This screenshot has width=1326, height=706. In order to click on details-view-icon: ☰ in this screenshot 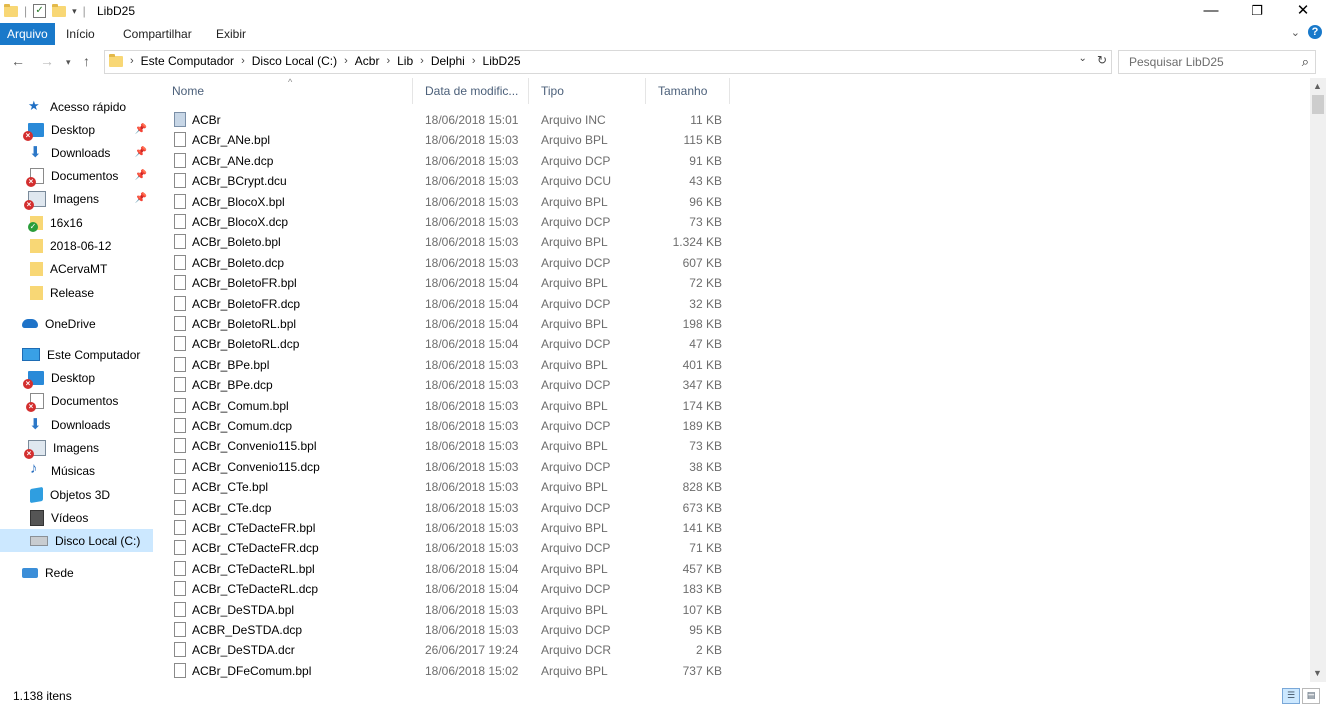, I will do `click(1291, 696)`.